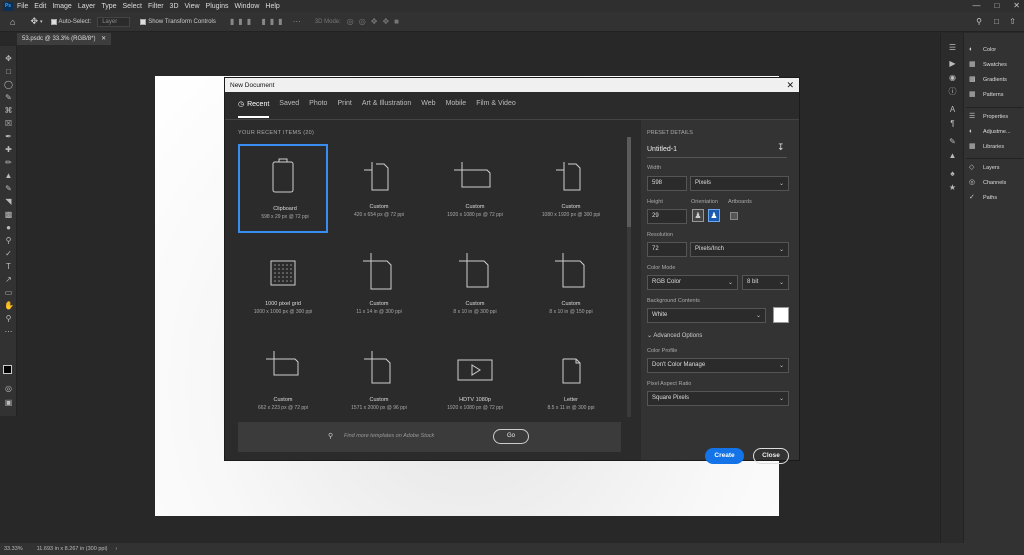 This screenshot has width=1024, height=555. Describe the element at coordinates (1012, 21) in the screenshot. I see `share-icon: ⇧` at that location.